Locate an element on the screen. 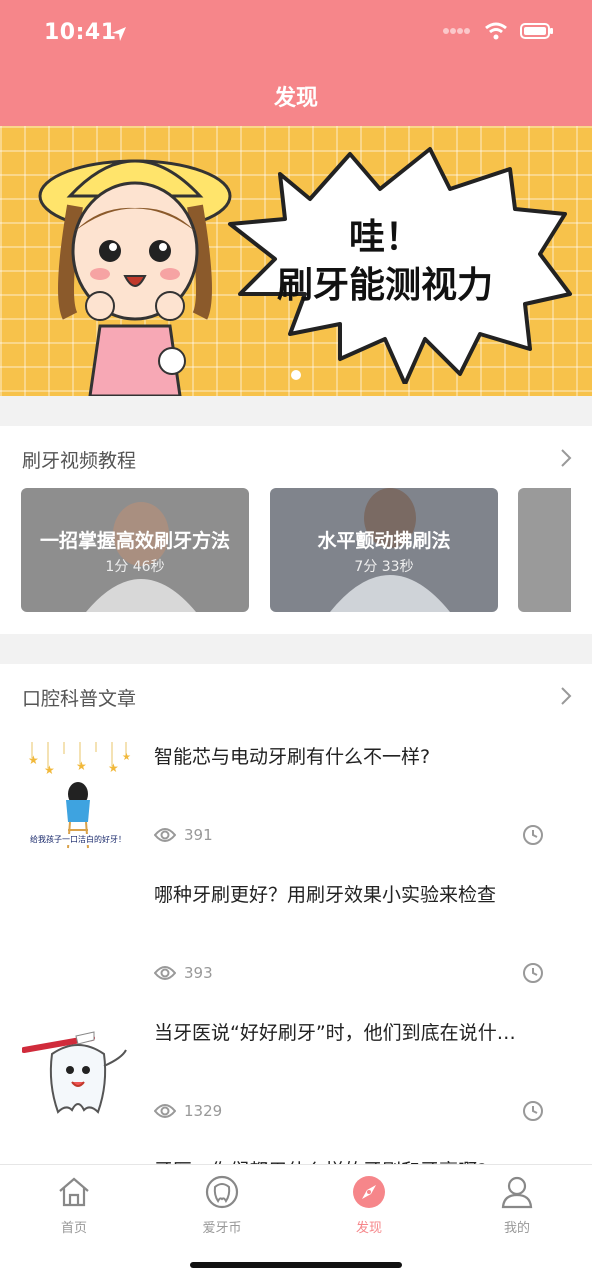 This screenshot has width=592, height=1280. banner-headline-1: 哇！ is located at coordinates (384, 237).